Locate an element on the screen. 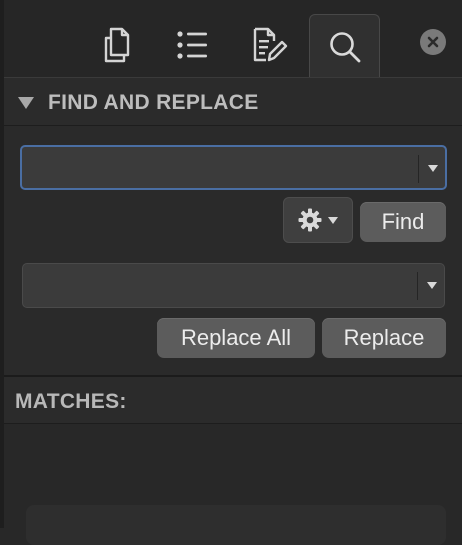 The width and height of the screenshot is (462, 545). find-button: Find is located at coordinates (403, 222).